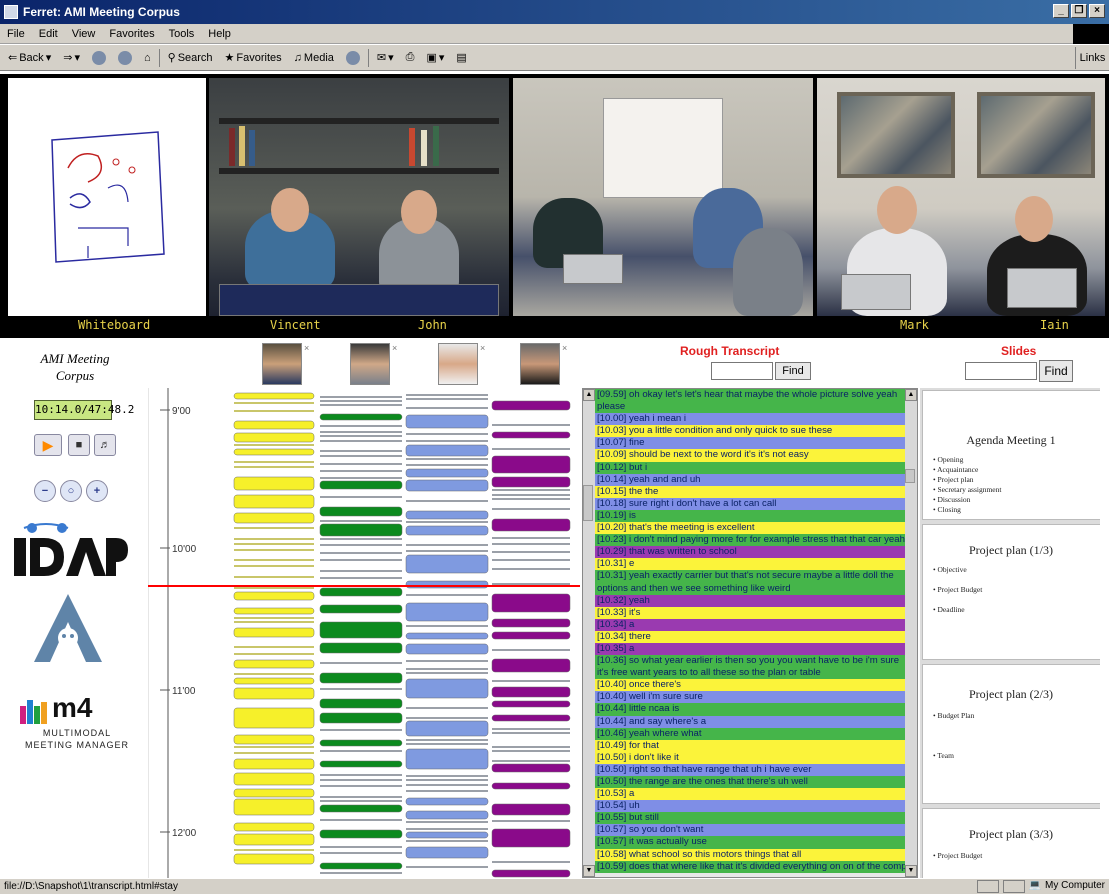 This screenshot has width=1109, height=894. I want to click on transcript-line: [10.34] there, so click(750, 636).